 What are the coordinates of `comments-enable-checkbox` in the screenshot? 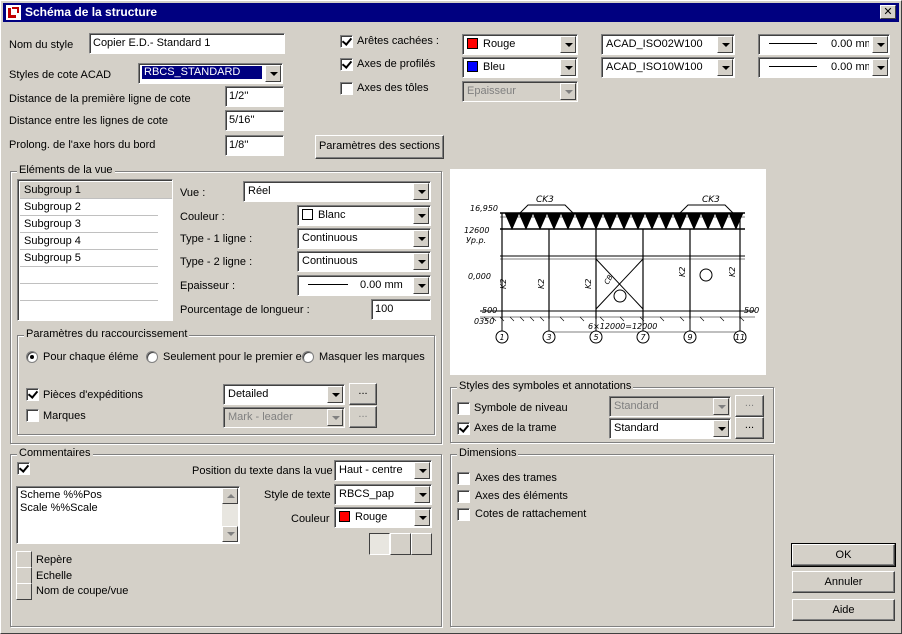 It's located at (23, 468).